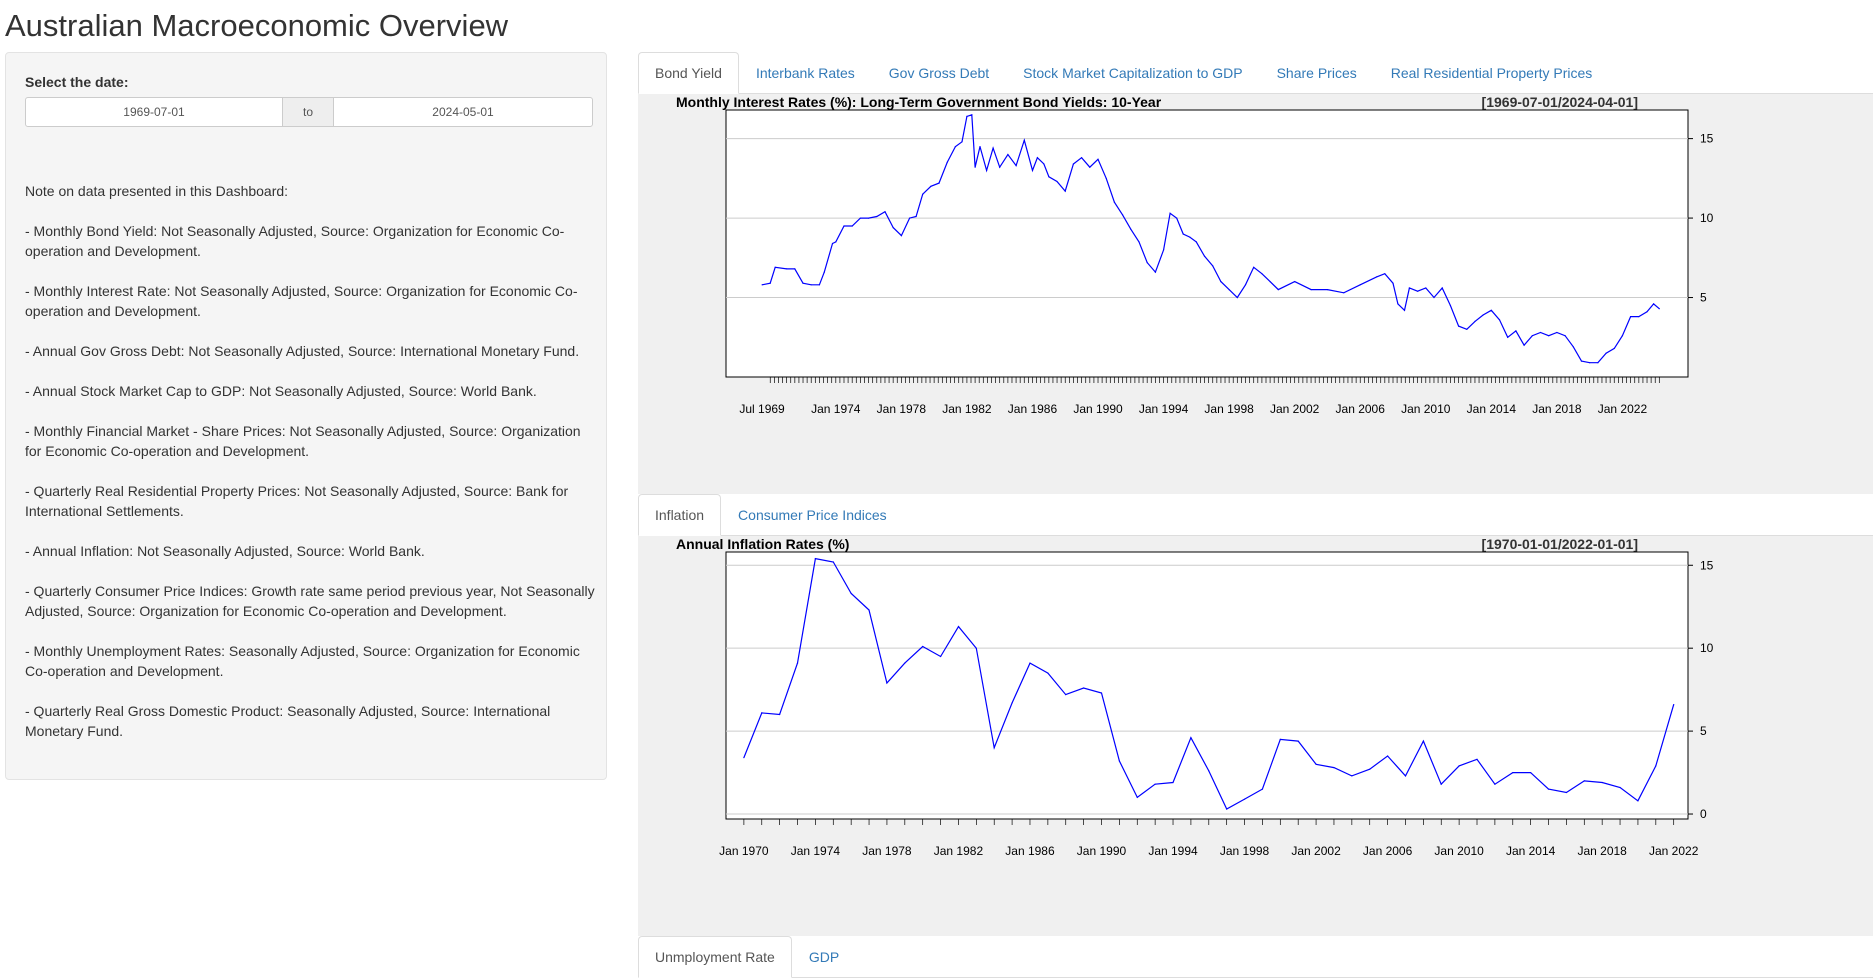 The height and width of the screenshot is (978, 1873). Describe the element at coordinates (1707, 139) in the screenshot. I see `y-tick-label: 15` at that location.